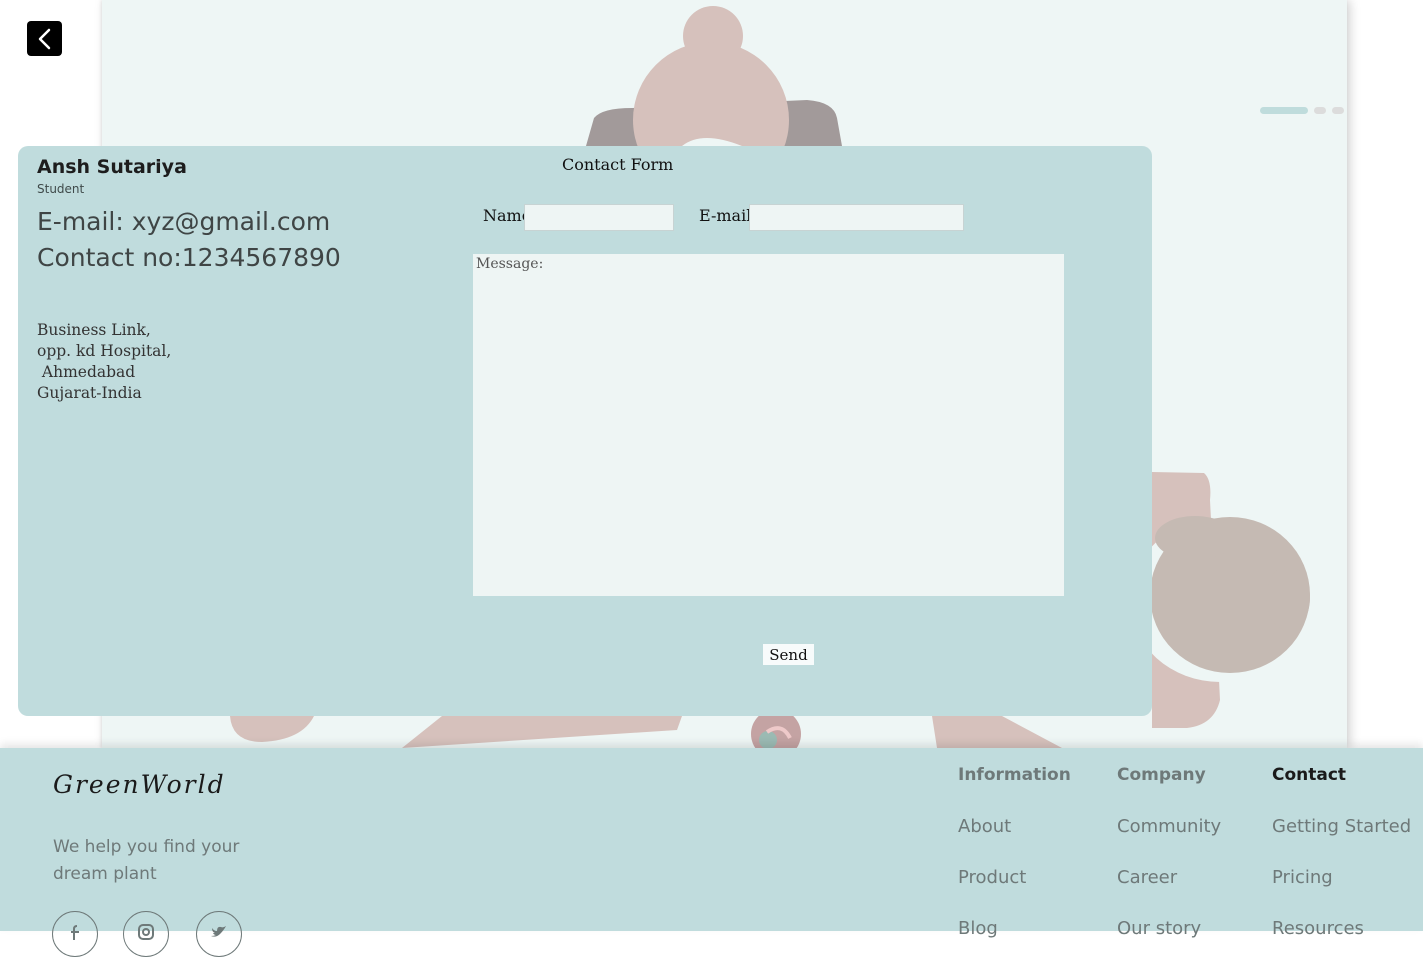  What do you see at coordinates (1341, 826) in the screenshot?
I see `footer-link-getting-started: Getting Started` at bounding box center [1341, 826].